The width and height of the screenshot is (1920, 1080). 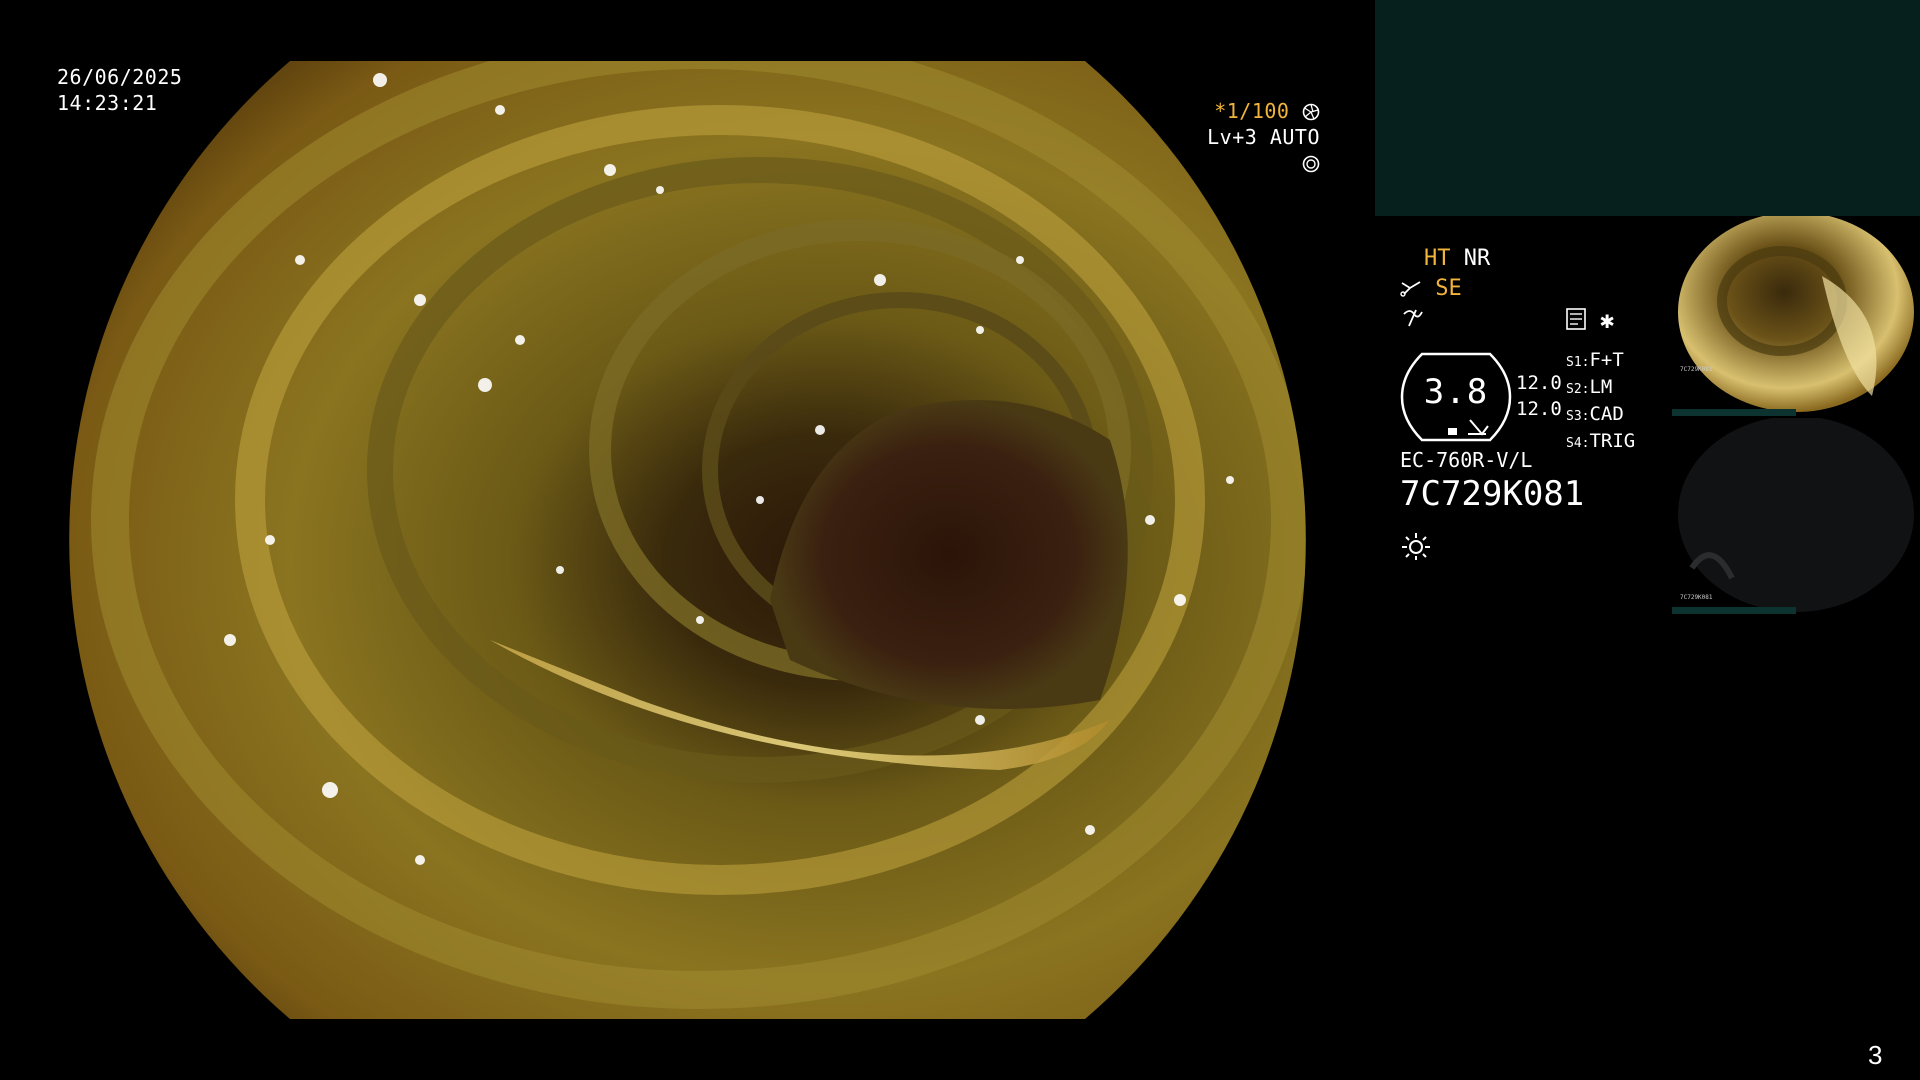 I want to click on sun-icon, so click(x=1416, y=546).